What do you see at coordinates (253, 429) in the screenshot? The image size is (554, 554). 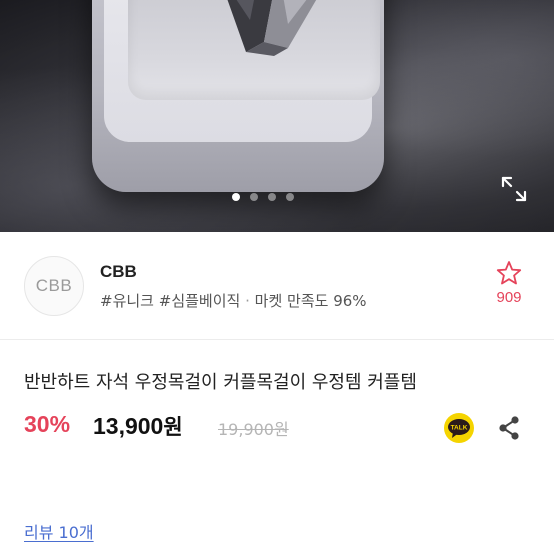 I see `original-price: 19,900원` at bounding box center [253, 429].